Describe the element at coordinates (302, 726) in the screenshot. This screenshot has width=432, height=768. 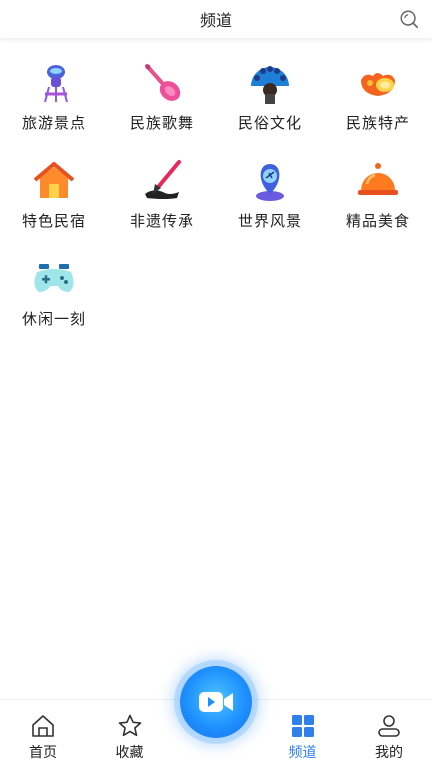
I see `grid-icon` at that location.